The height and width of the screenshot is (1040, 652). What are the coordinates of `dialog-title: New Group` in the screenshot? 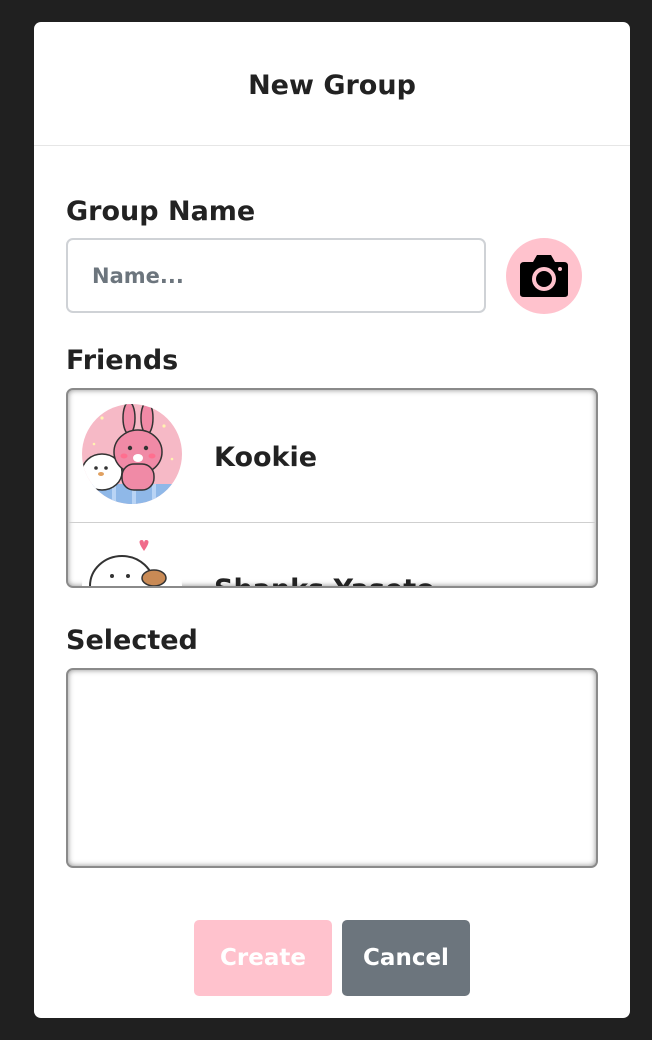 It's located at (332, 85).